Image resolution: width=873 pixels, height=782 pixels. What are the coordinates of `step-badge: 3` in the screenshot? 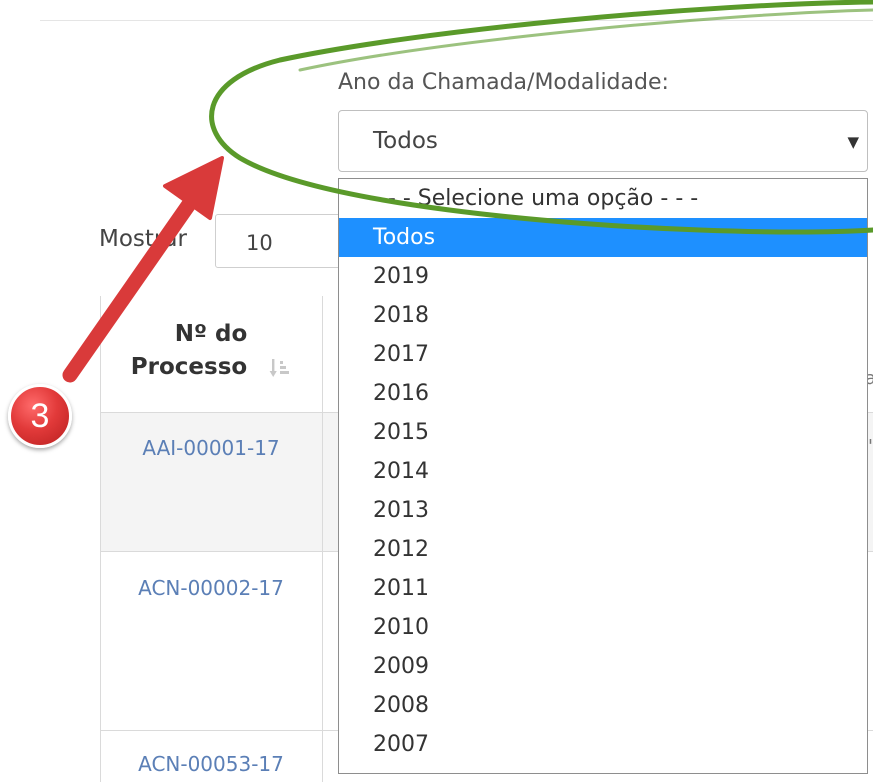 It's located at (40, 416).